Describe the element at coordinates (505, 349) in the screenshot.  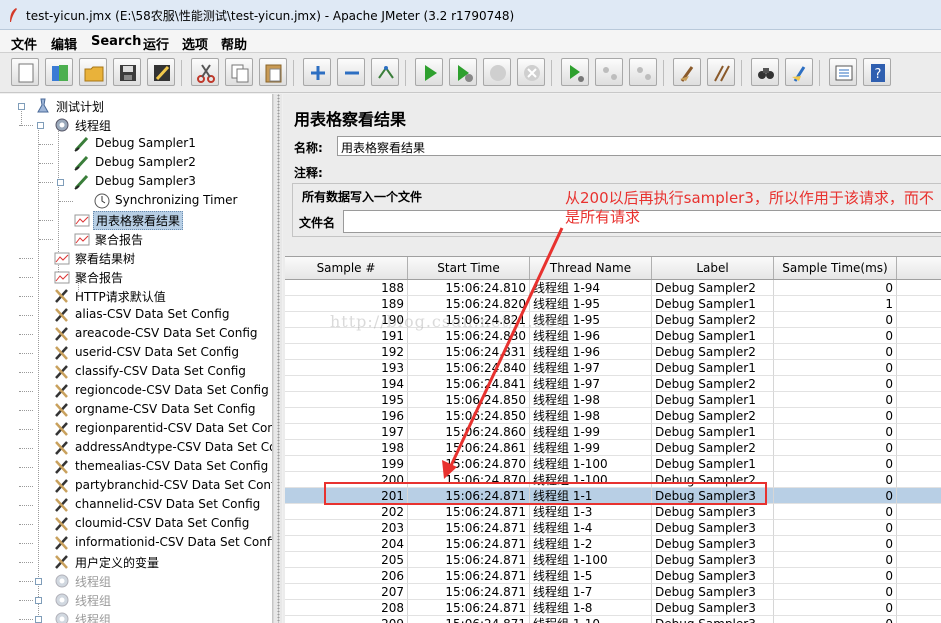
I see `annotation-arrow` at that location.